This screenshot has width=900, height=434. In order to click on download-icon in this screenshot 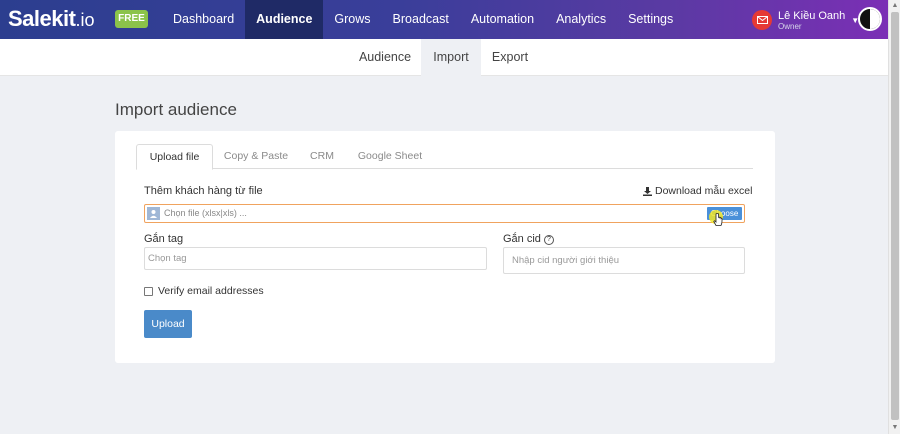, I will do `click(647, 191)`.